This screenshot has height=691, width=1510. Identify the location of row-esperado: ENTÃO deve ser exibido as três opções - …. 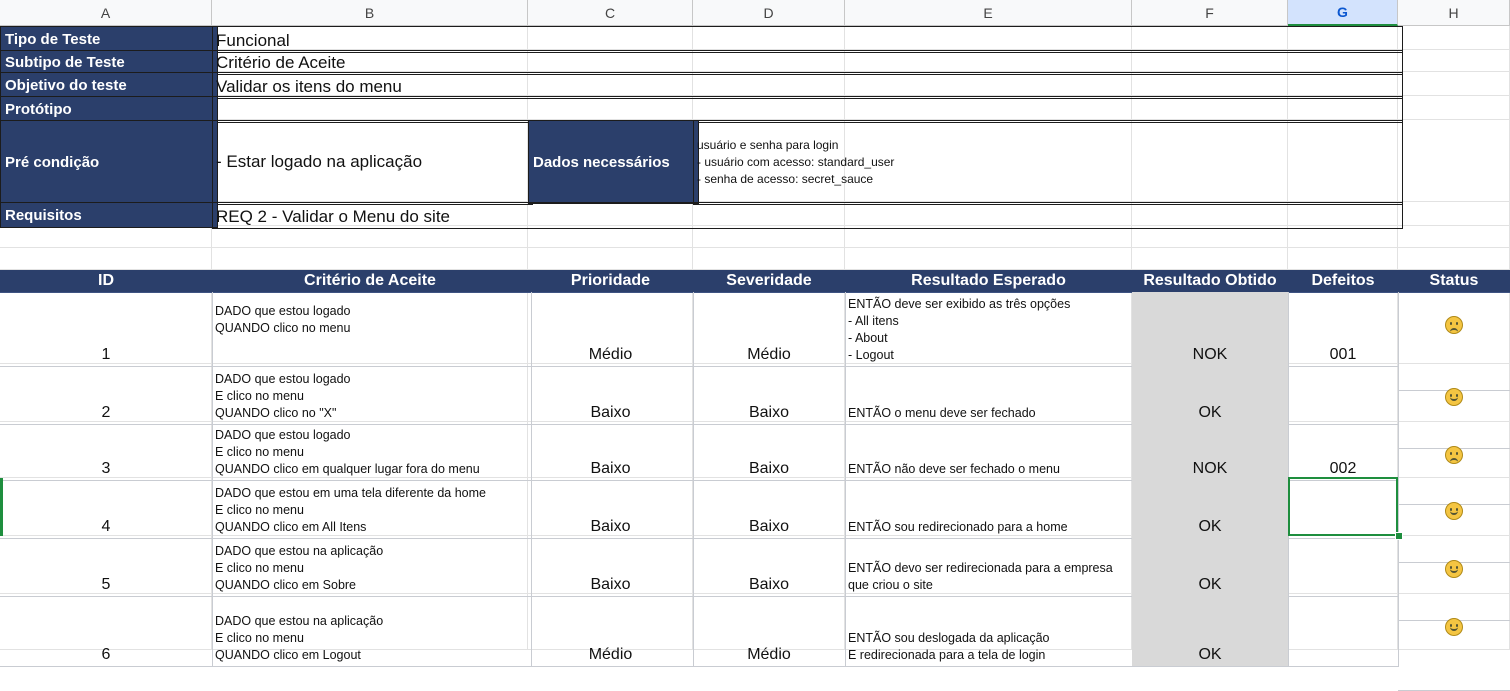
(990, 329).